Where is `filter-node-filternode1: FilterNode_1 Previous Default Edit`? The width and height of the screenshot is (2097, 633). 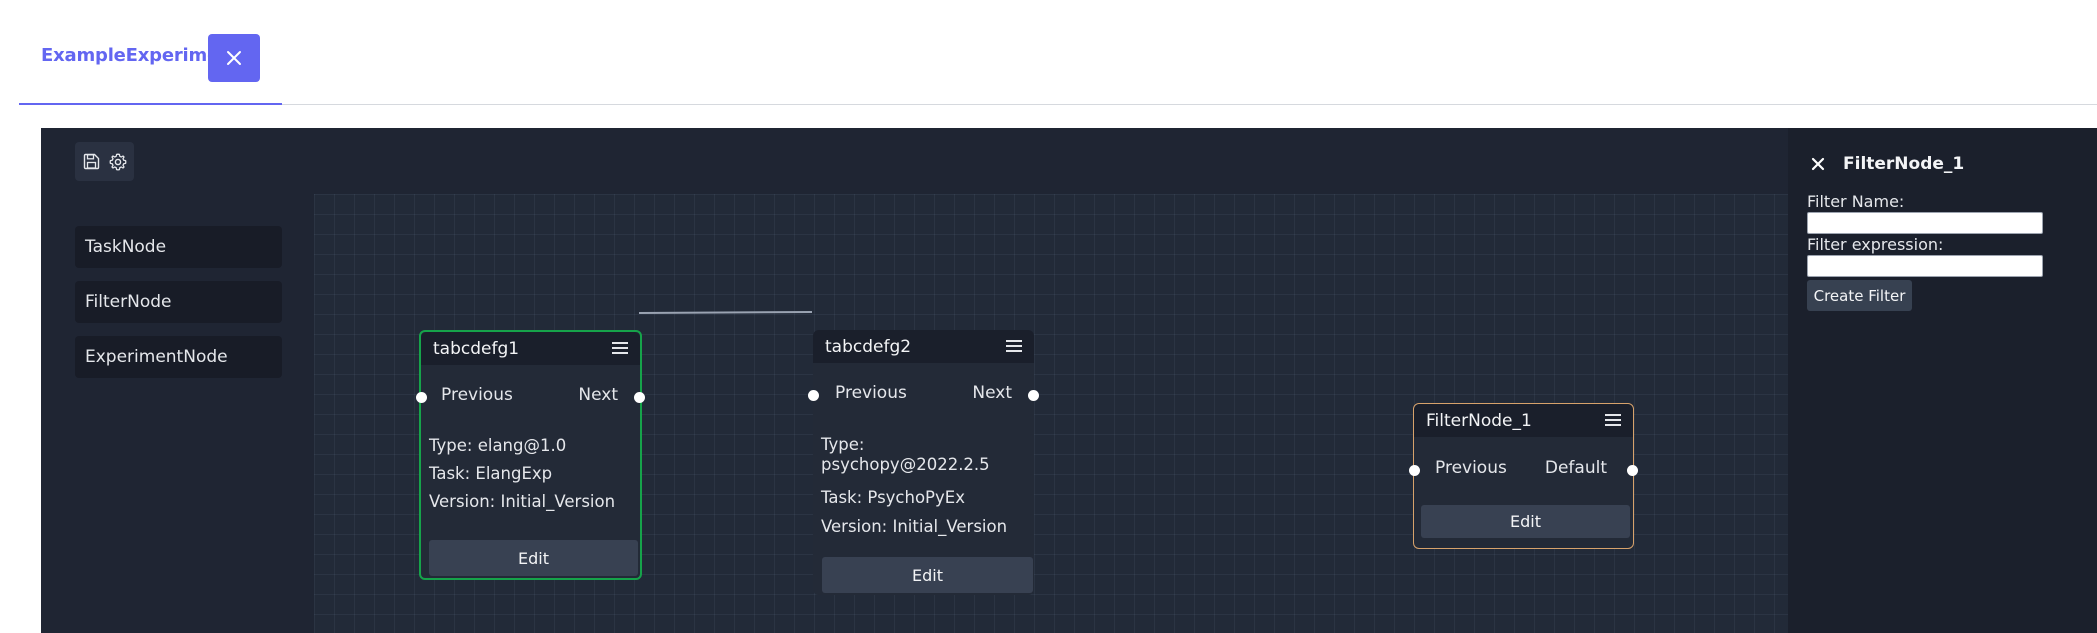 filter-node-filternode1: FilterNode_1 Previous Default Edit is located at coordinates (1523, 476).